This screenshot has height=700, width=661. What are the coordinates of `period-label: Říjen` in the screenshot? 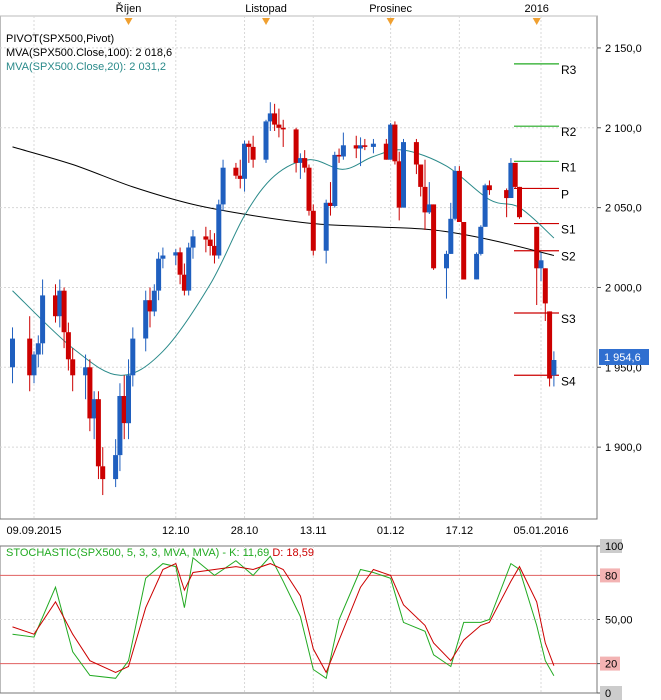 It's located at (129, 8).